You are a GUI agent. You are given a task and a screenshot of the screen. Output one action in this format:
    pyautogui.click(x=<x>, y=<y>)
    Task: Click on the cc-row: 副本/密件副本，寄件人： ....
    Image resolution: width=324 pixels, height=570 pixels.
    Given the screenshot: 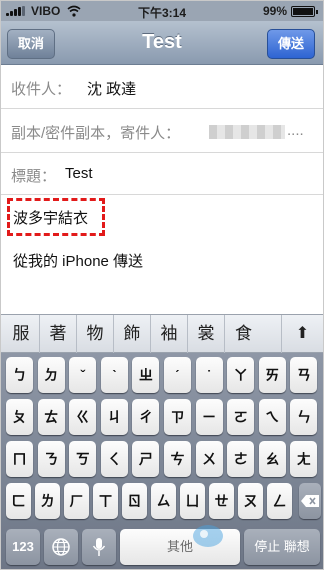 What is the action you would take?
    pyautogui.click(x=162, y=131)
    